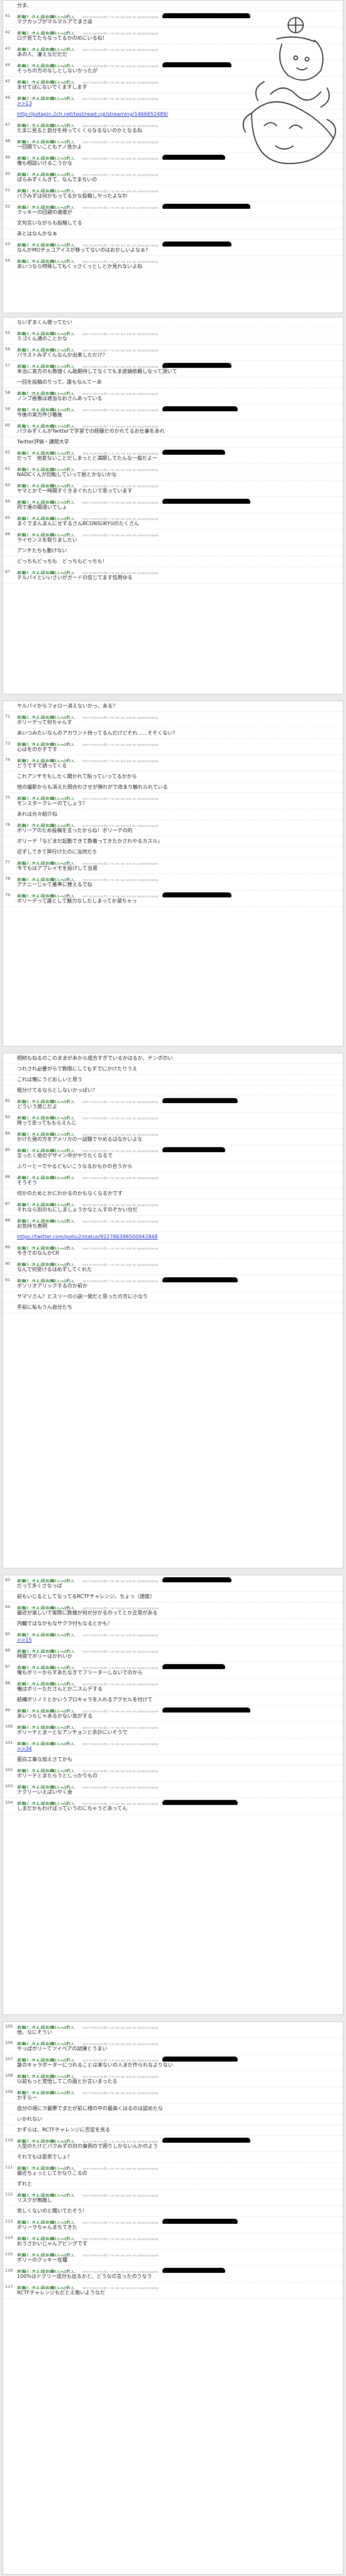 This screenshot has width=346, height=2576. Describe the element at coordinates (8, 533) in the screenshot. I see `post-number: 66` at that location.